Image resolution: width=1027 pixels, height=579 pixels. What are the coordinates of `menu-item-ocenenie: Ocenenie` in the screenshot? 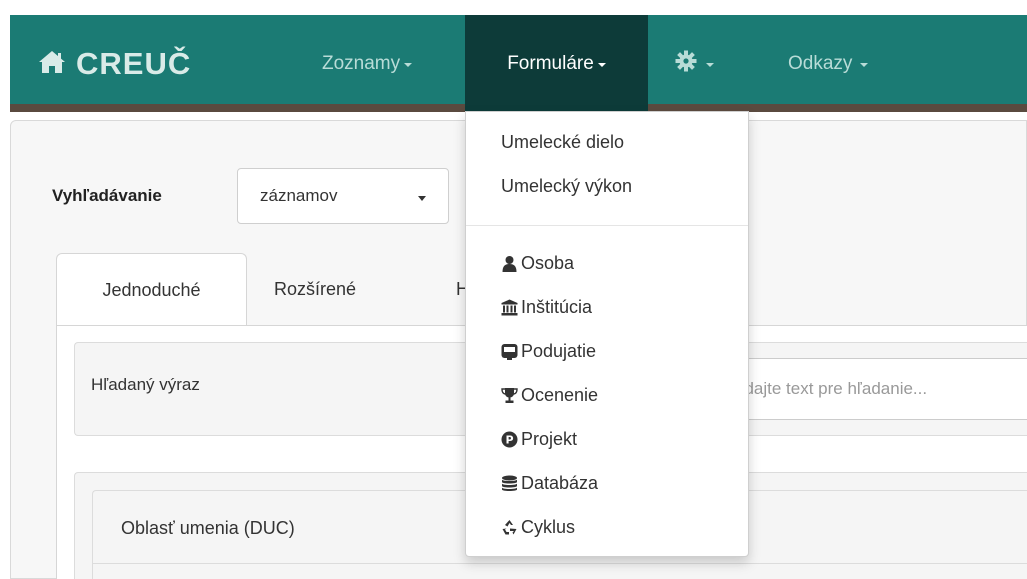 It's located at (549, 395).